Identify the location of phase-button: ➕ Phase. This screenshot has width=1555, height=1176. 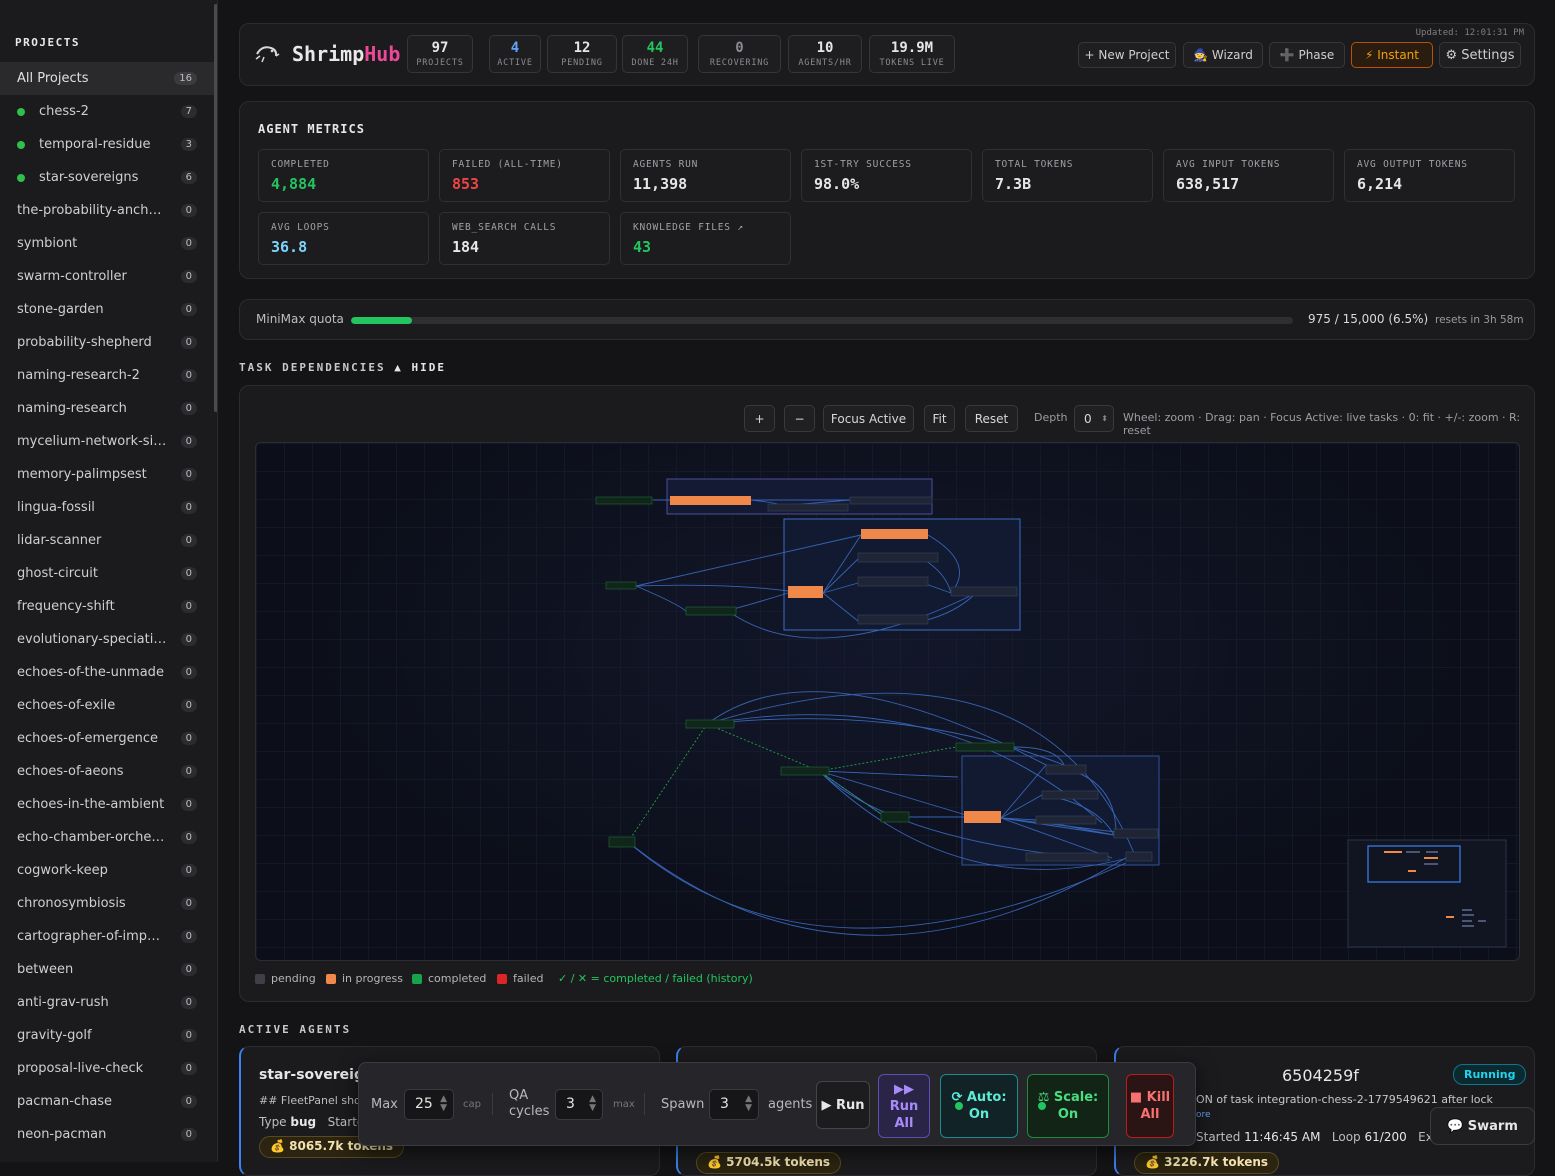
(1307, 55).